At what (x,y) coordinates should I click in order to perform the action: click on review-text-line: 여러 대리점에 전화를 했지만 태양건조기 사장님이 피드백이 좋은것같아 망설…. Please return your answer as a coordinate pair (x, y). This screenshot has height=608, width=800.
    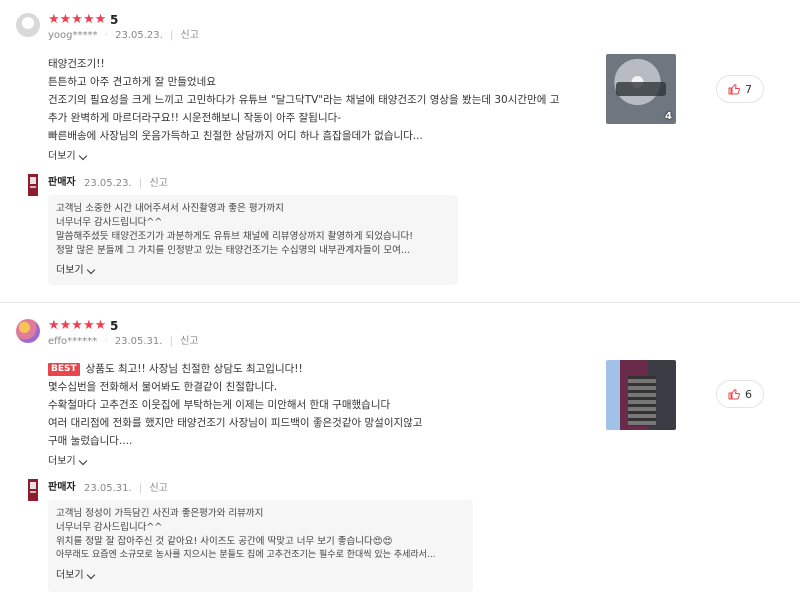
    Looking at the image, I should click on (235, 423).